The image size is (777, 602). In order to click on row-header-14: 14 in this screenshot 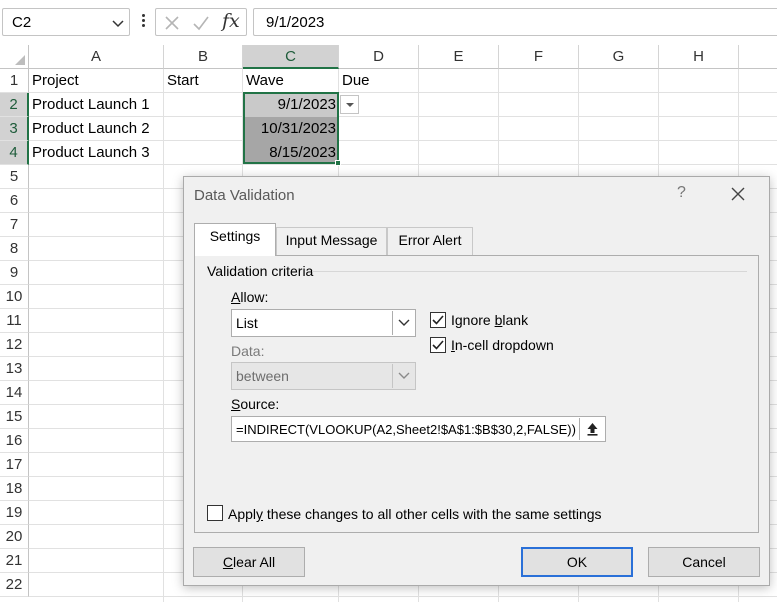, I will do `click(14, 393)`.